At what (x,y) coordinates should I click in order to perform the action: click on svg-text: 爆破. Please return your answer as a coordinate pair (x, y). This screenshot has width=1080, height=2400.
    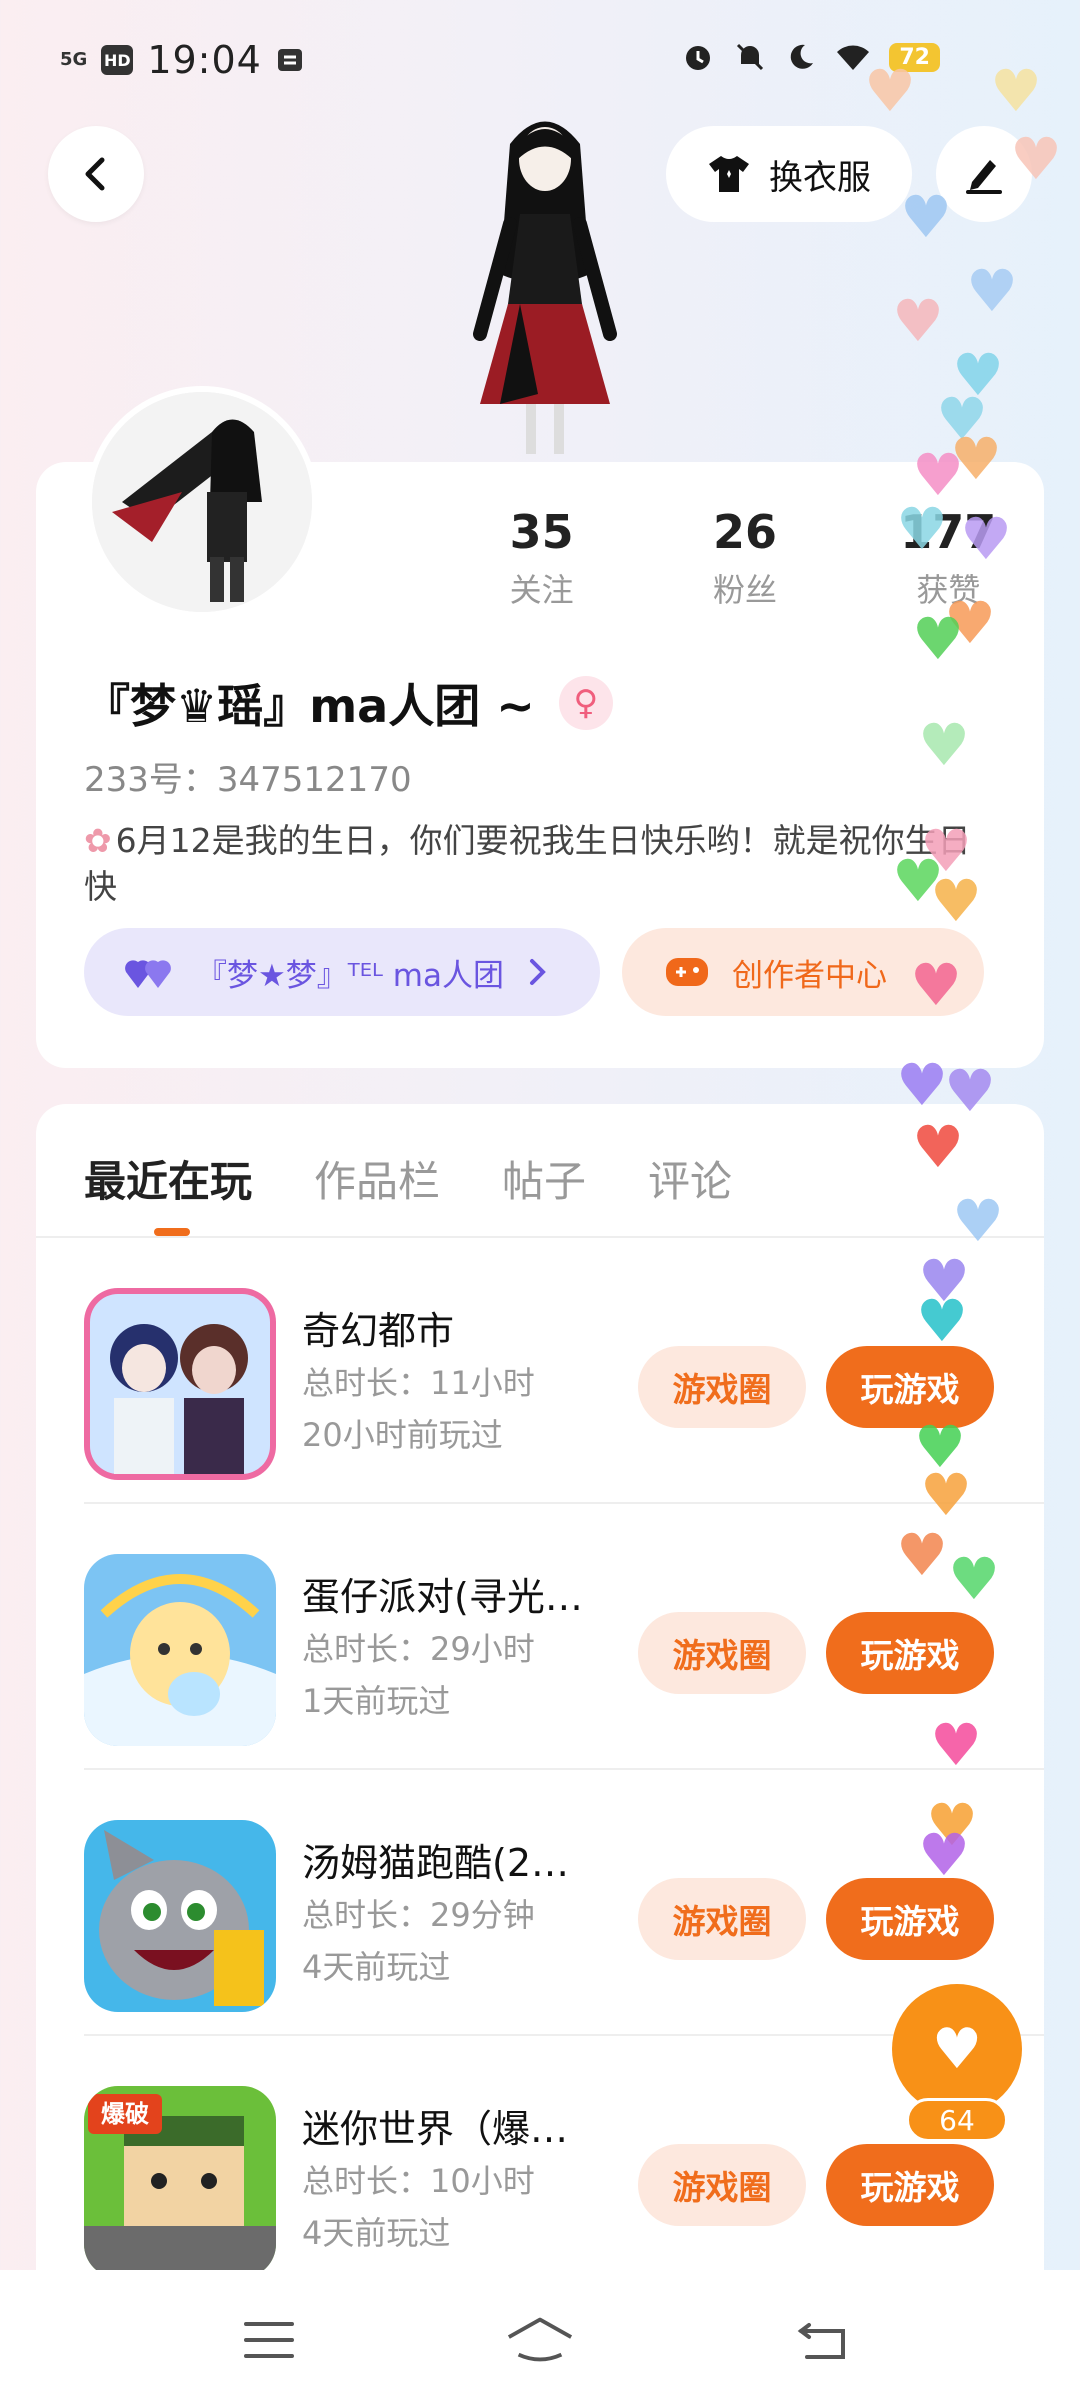
    Looking at the image, I should click on (125, 2114).